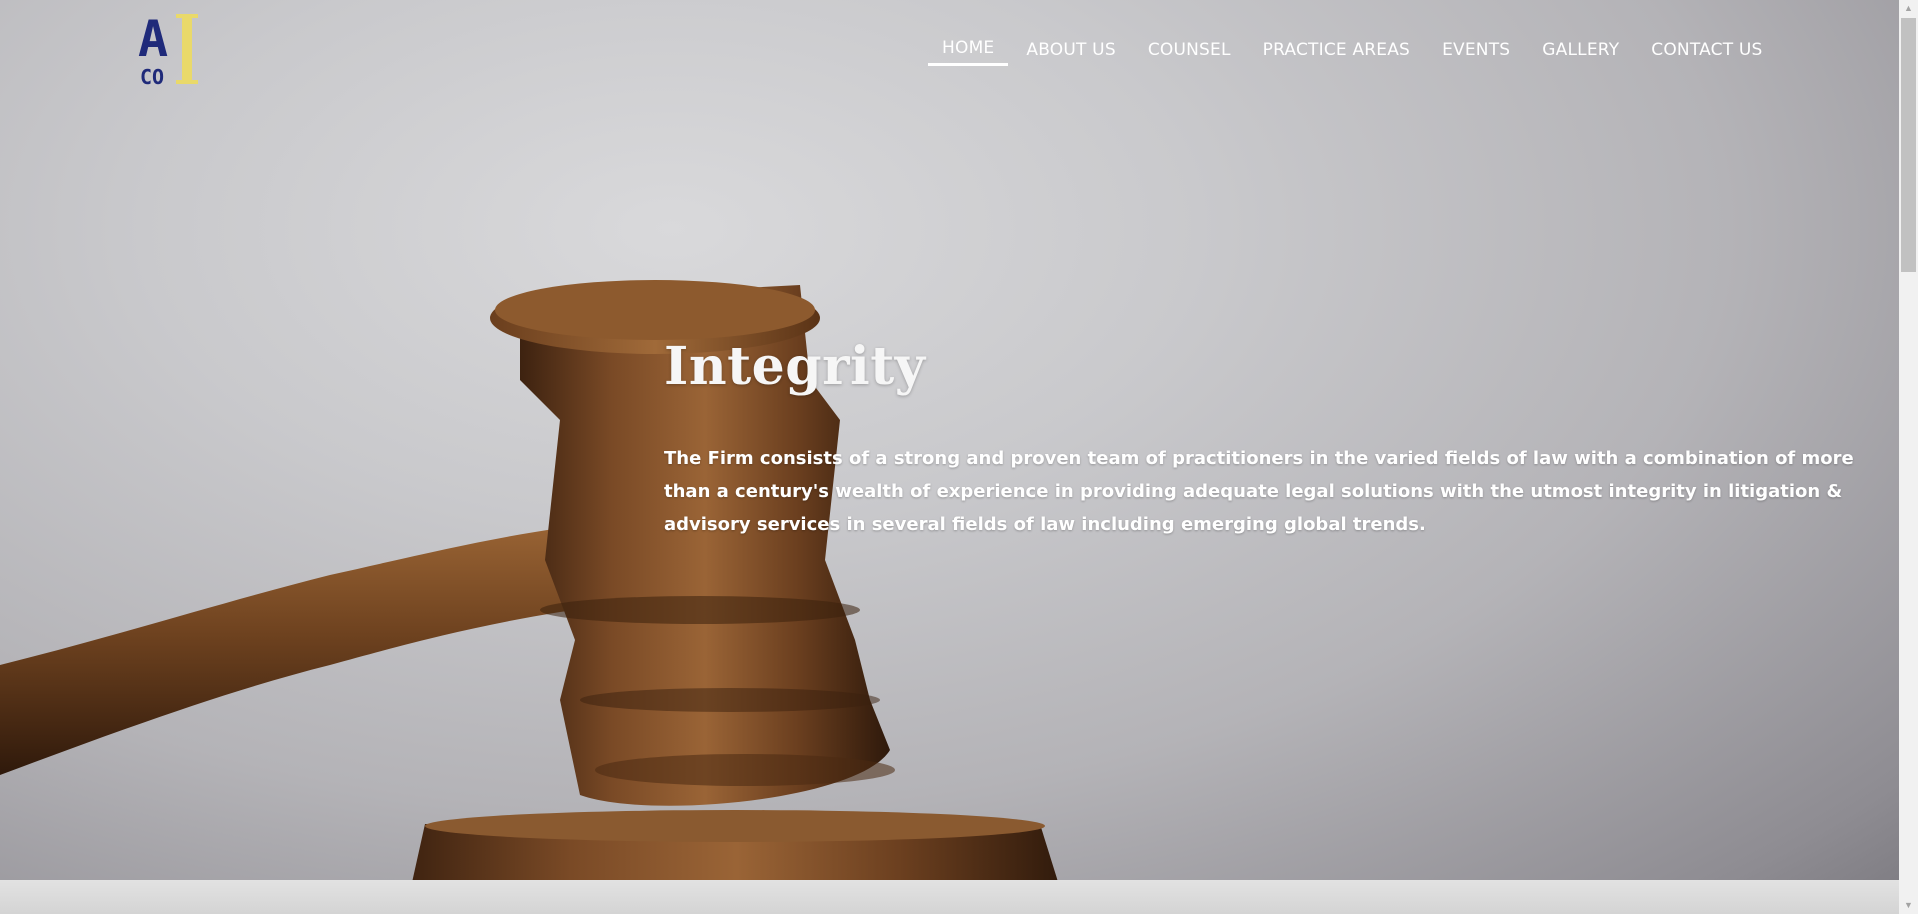  Describe the element at coordinates (968, 51) in the screenshot. I see `nav-home: HOME` at that location.